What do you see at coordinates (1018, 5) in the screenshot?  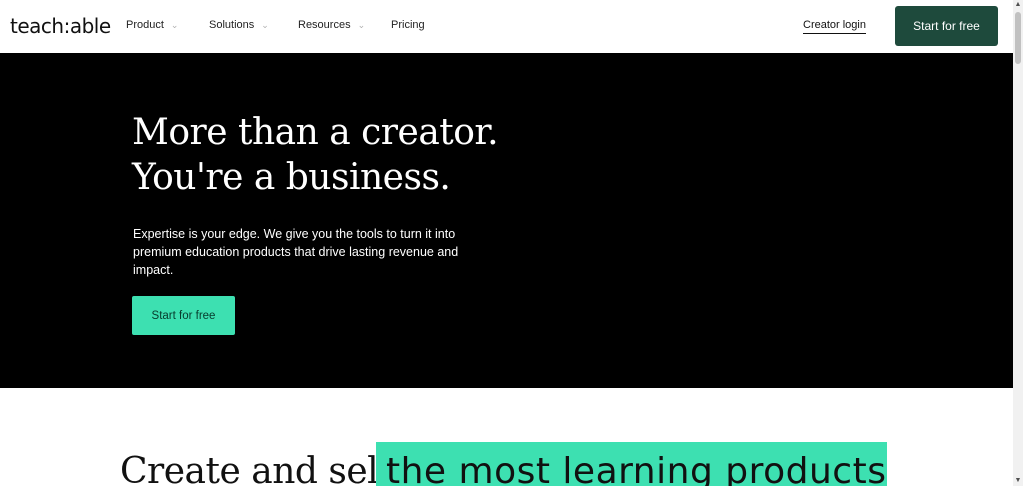 I see `scroll-up-arrow-icon: ▲` at bounding box center [1018, 5].